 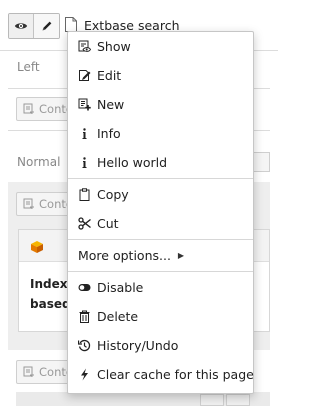 I want to click on cut-icon, so click(x=84, y=223).